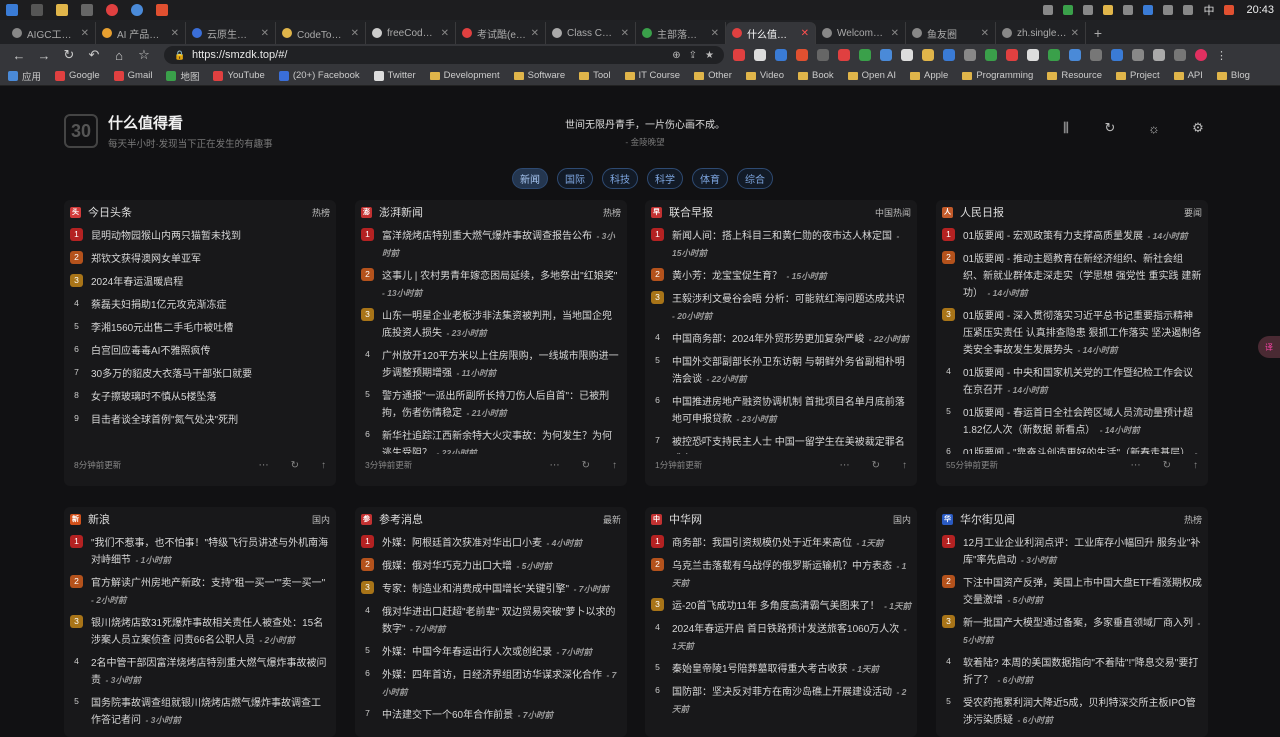  What do you see at coordinates (1072, 711) in the screenshot?
I see `news-item: 5 受农药拖累利润大降近5成，贝利特深交所主板IPO管涉污染质疑 - 6小时前` at bounding box center [1072, 711].